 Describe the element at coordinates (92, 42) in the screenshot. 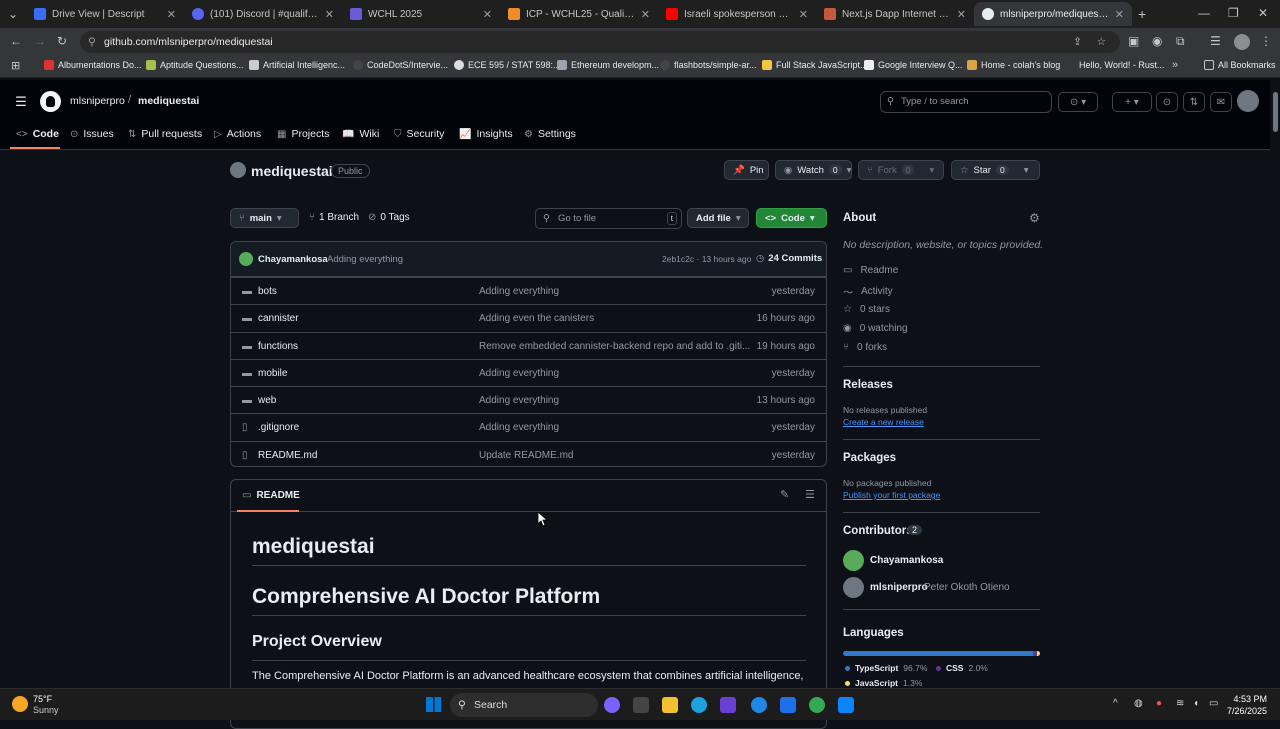

I see `site-info-icon: ⚲` at that location.